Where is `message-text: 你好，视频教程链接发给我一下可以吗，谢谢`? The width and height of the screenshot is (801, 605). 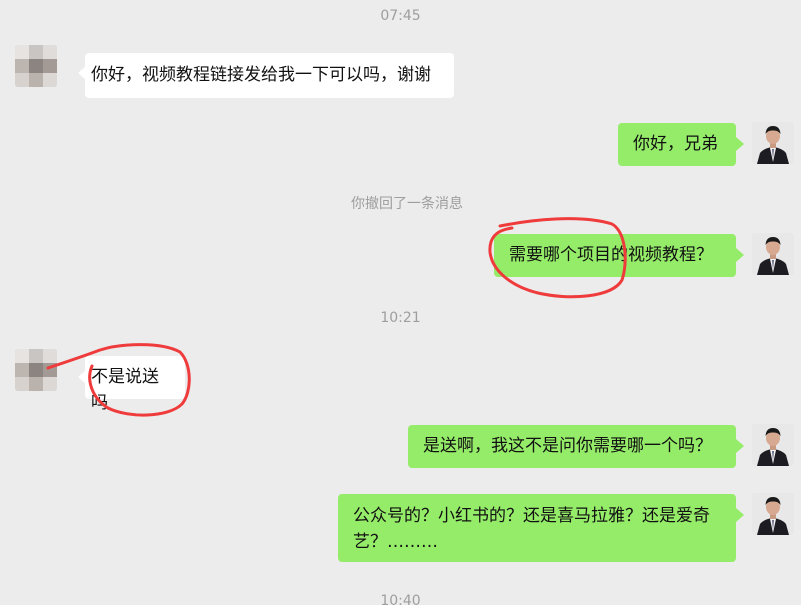
message-text: 你好，视频教程链接发给我一下可以吗，谢谢 is located at coordinates (261, 75).